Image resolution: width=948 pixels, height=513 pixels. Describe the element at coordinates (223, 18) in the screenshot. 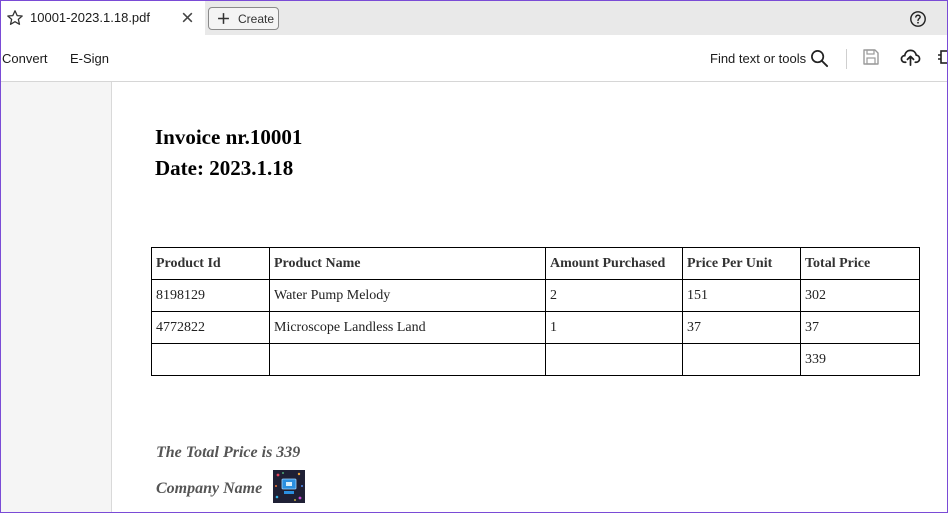

I see `plus-icon` at that location.